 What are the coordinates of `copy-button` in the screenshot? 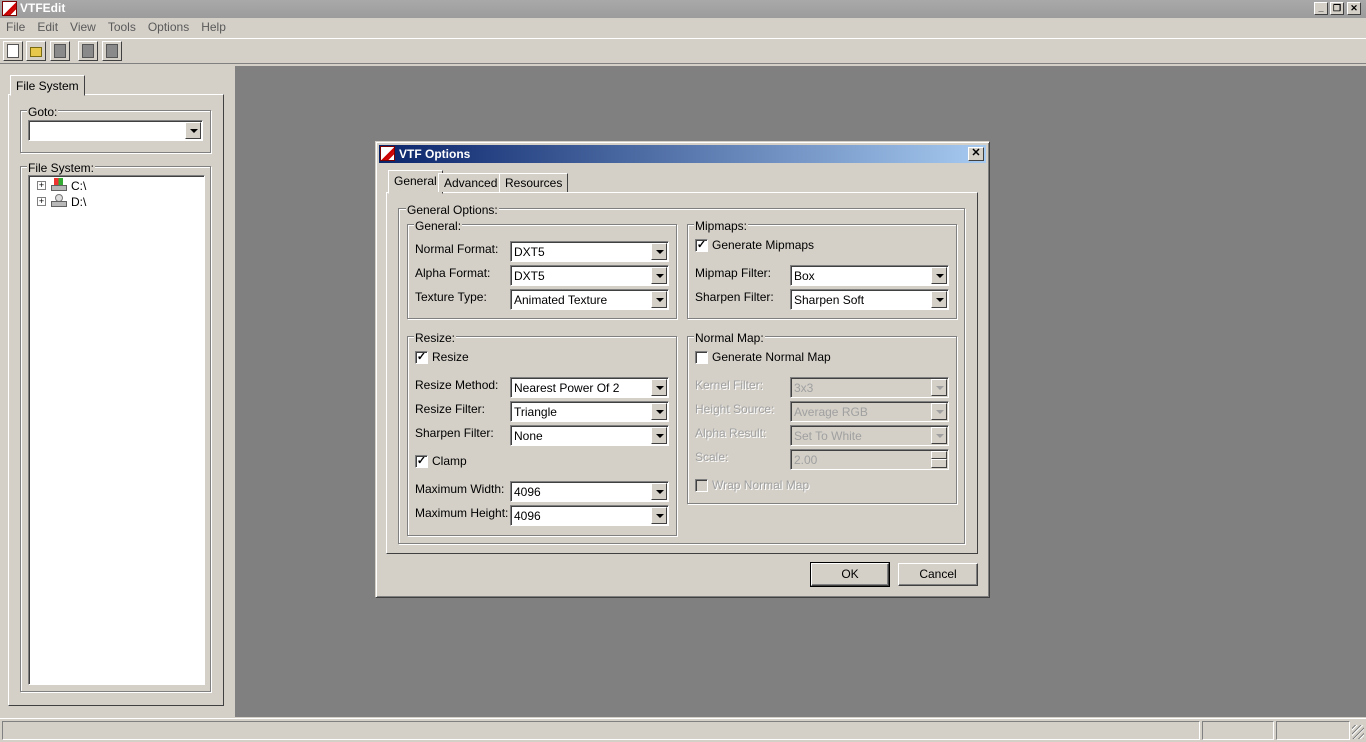 It's located at (88, 51).